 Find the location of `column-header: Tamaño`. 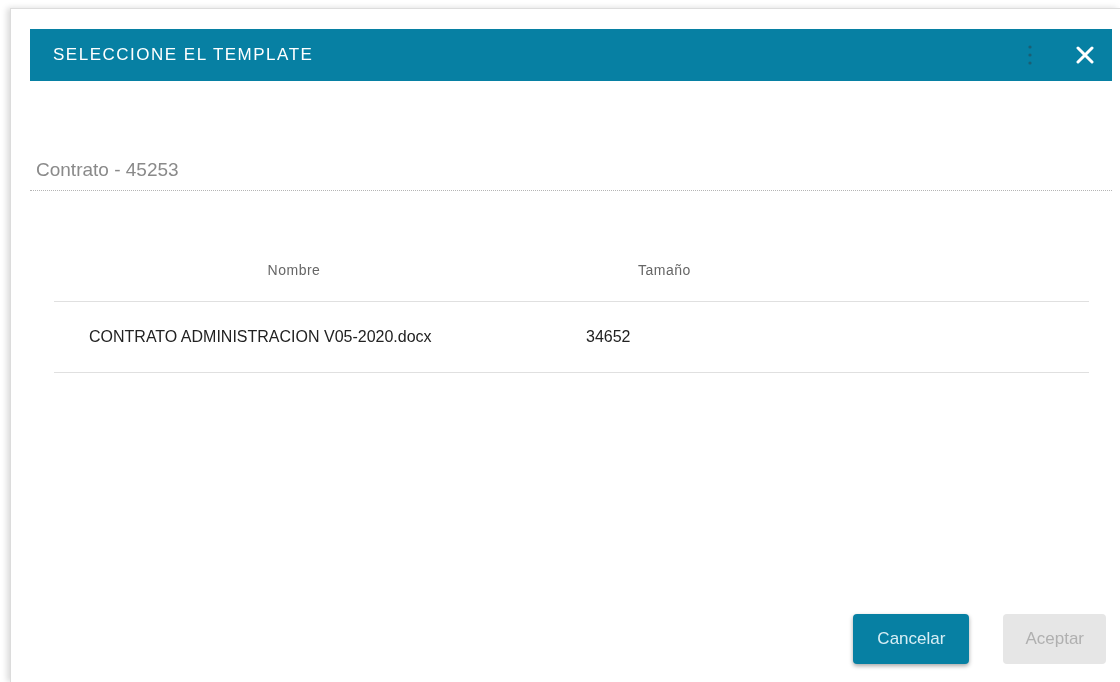

column-header: Tamaño is located at coordinates (664, 270).